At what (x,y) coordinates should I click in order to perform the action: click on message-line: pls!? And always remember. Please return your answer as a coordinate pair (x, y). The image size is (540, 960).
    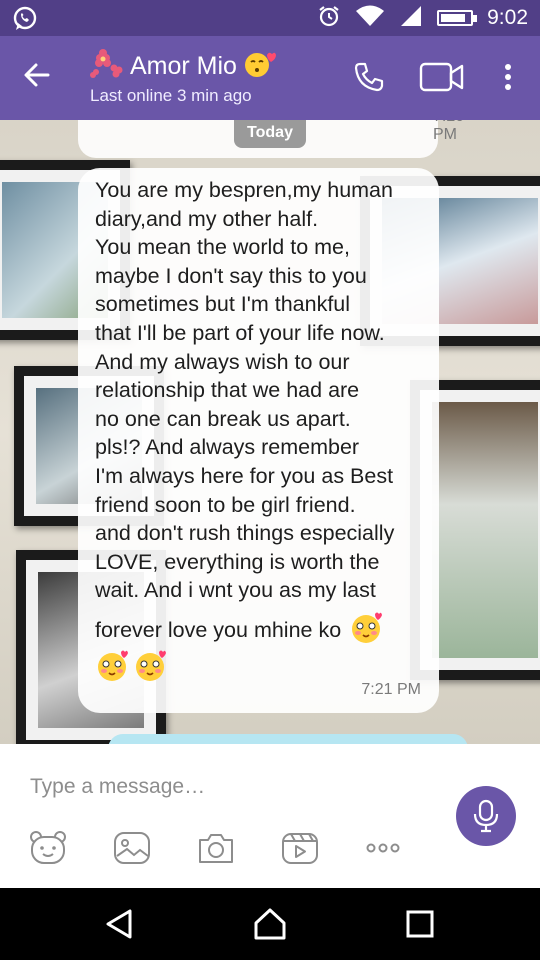
    Looking at the image, I should click on (227, 447).